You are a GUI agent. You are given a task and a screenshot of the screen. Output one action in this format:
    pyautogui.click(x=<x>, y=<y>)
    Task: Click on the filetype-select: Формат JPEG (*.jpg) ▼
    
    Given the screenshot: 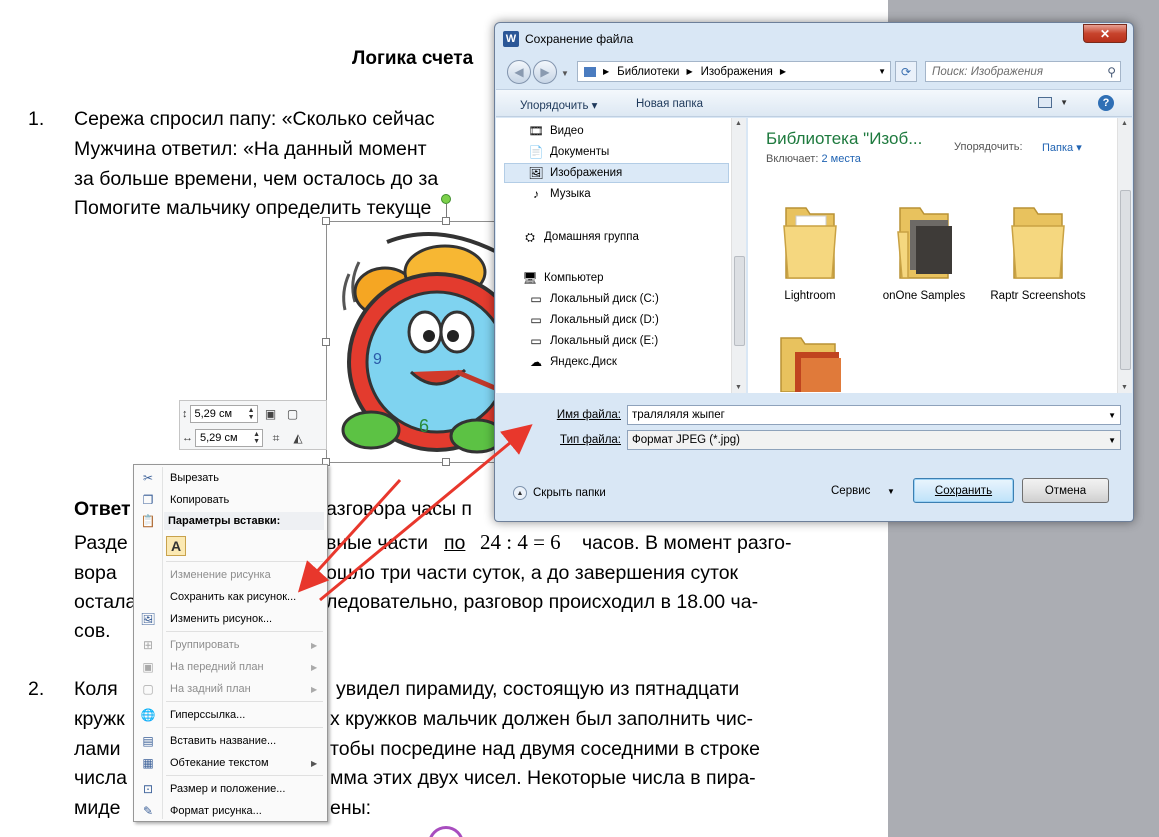 What is the action you would take?
    pyautogui.click(x=874, y=440)
    